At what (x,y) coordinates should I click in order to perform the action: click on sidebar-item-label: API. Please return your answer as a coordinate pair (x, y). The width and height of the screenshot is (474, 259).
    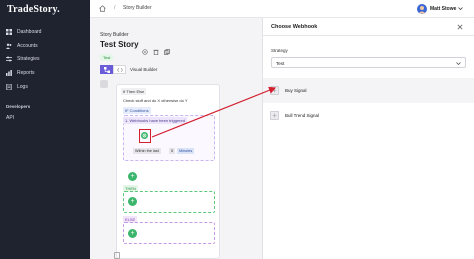
    Looking at the image, I should click on (10, 117).